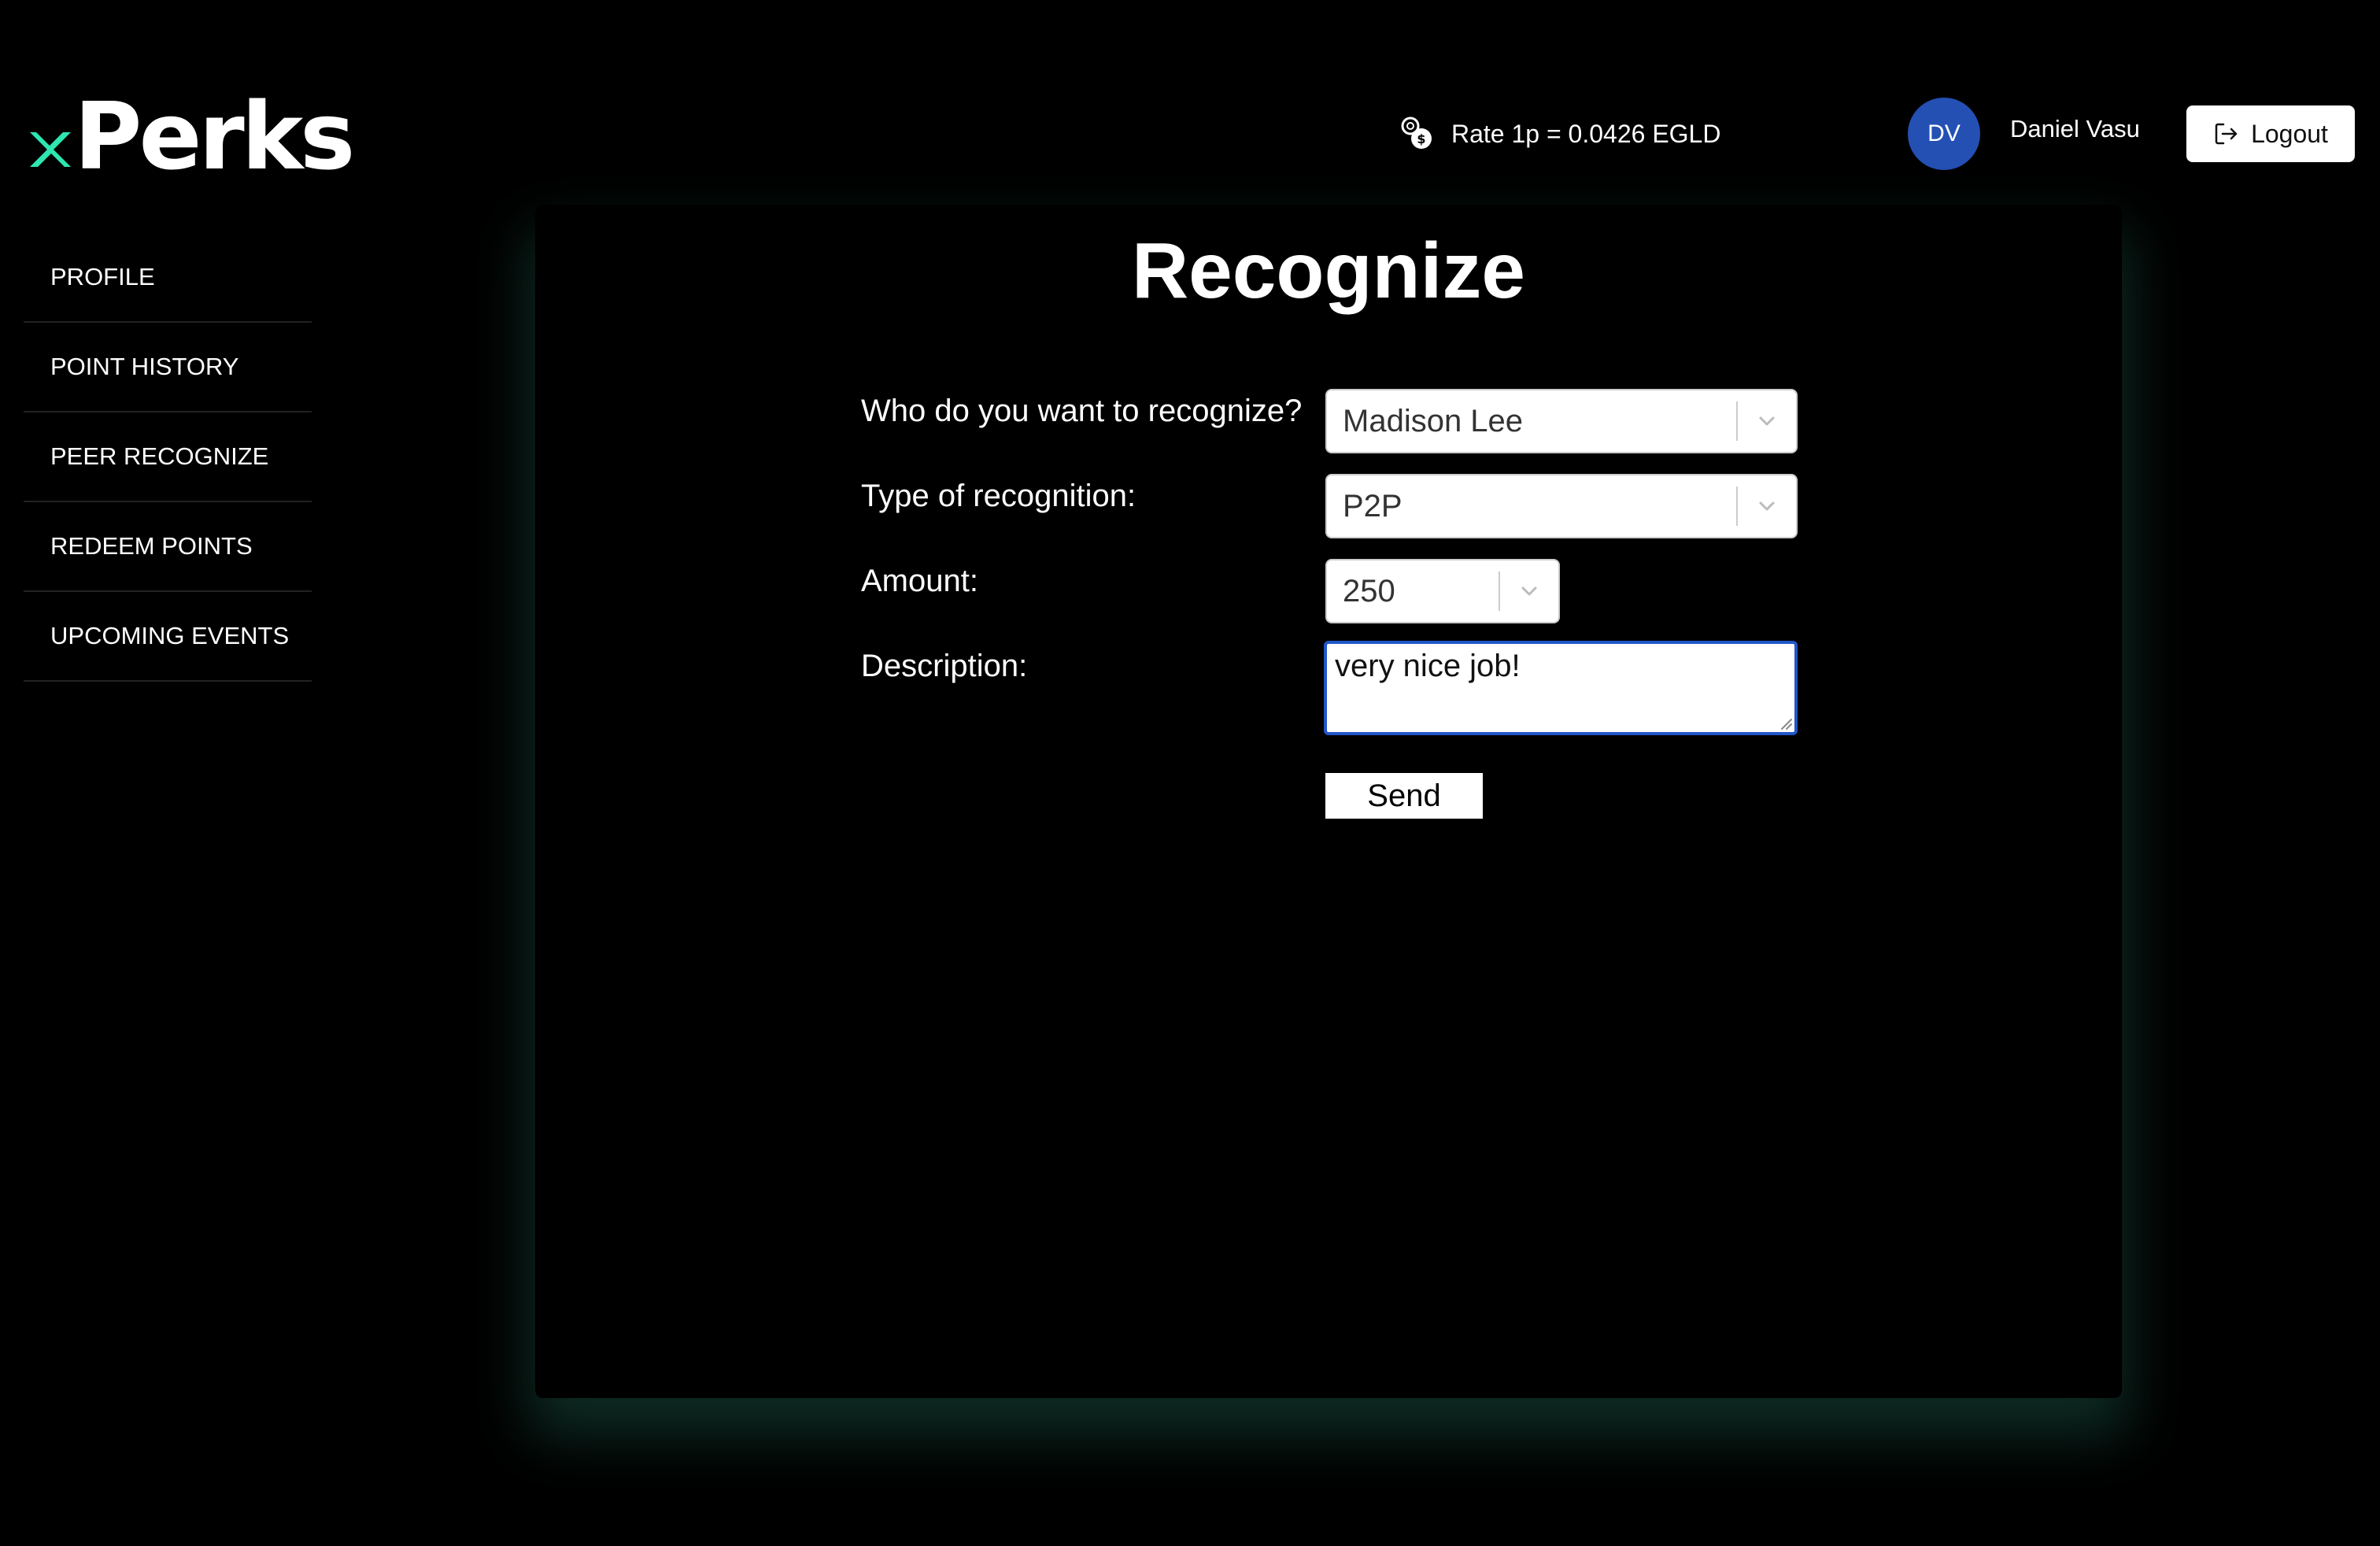 The image size is (2380, 1546). I want to click on type-label: Type of recognition:, so click(998, 496).